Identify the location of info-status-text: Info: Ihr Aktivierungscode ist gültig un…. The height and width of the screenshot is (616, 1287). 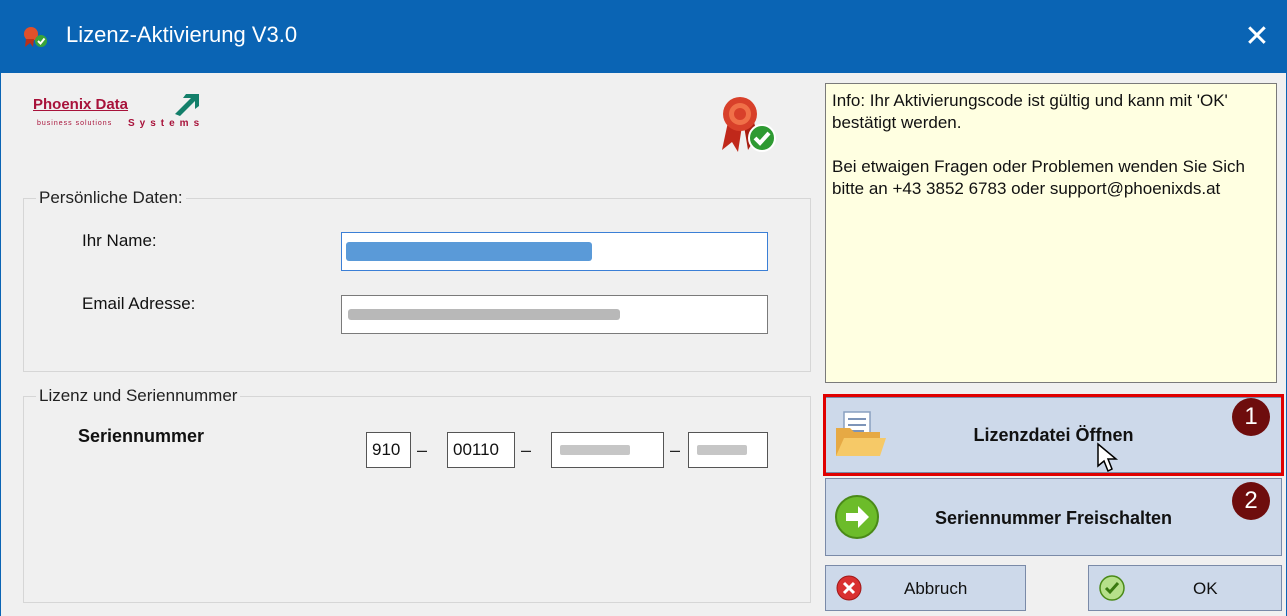
(1030, 111).